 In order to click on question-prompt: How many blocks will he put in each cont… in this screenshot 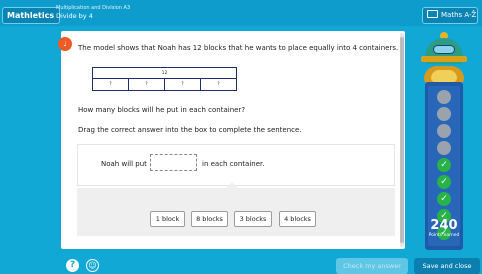, I will do `click(162, 110)`.